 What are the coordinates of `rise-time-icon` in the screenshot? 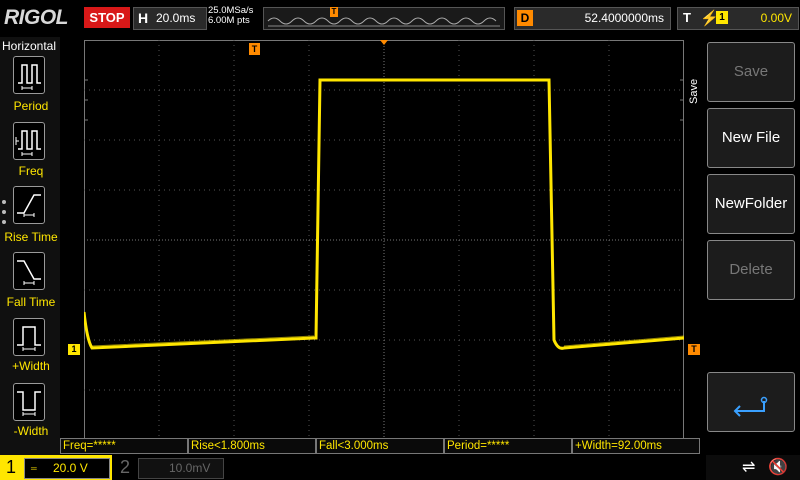 It's located at (29, 205).